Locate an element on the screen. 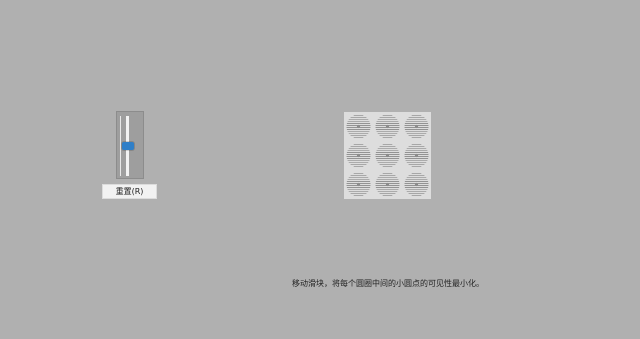 The image size is (640, 339). stimulus-pattern is located at coordinates (387, 155).